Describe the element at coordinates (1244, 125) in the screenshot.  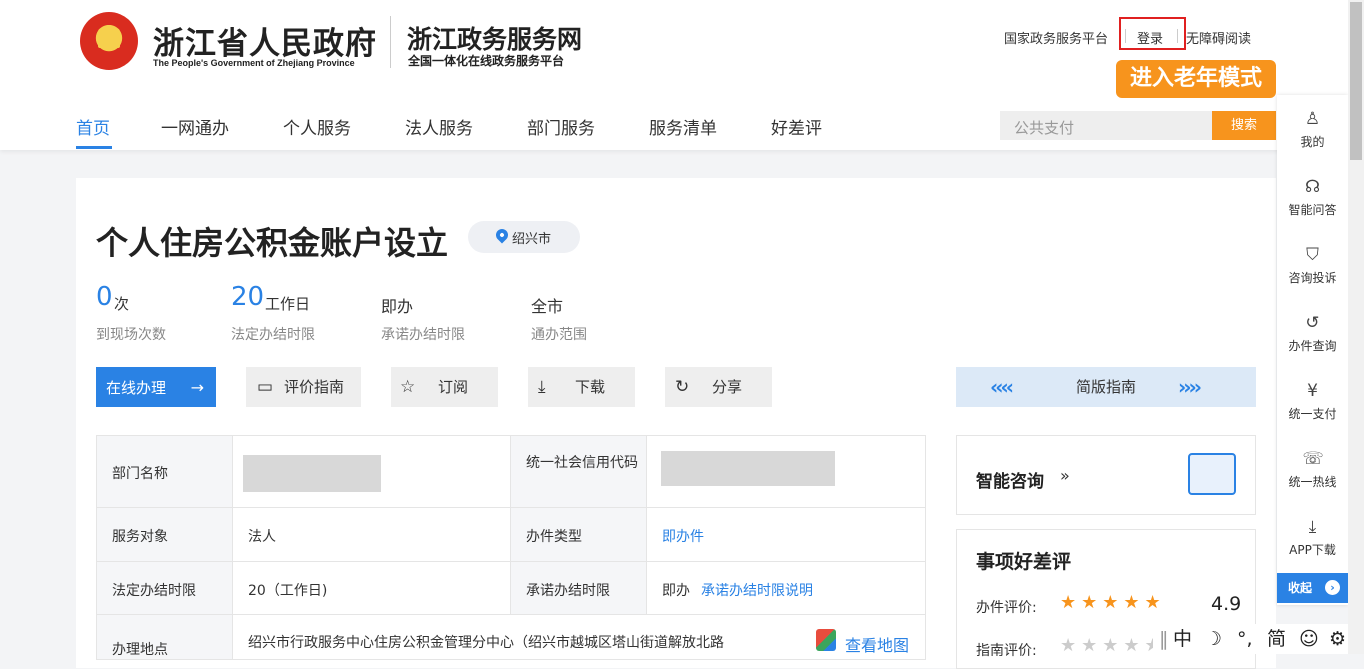
I see `search-button: 搜索` at that location.